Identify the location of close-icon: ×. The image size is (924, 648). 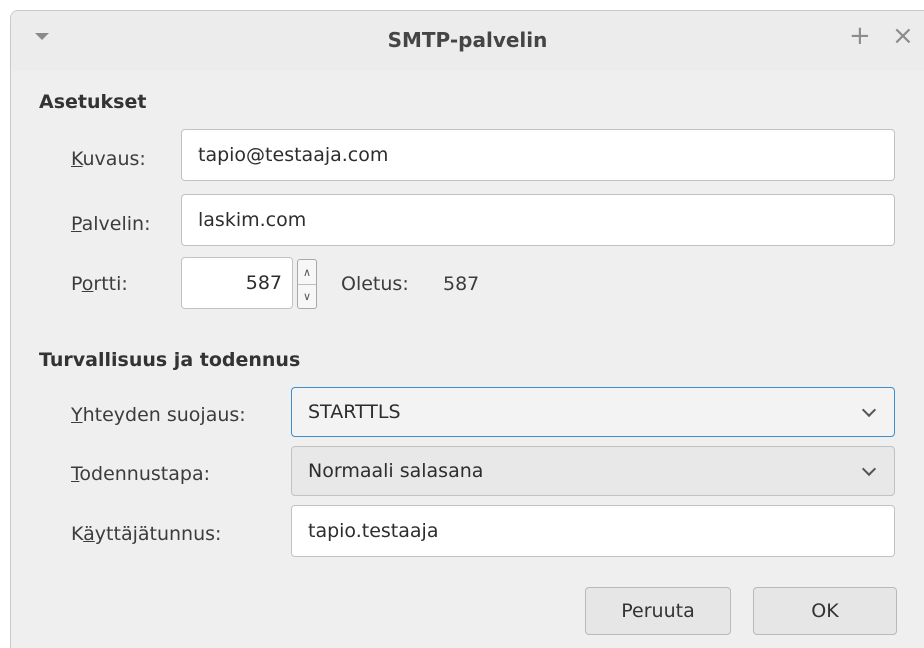
(903, 36).